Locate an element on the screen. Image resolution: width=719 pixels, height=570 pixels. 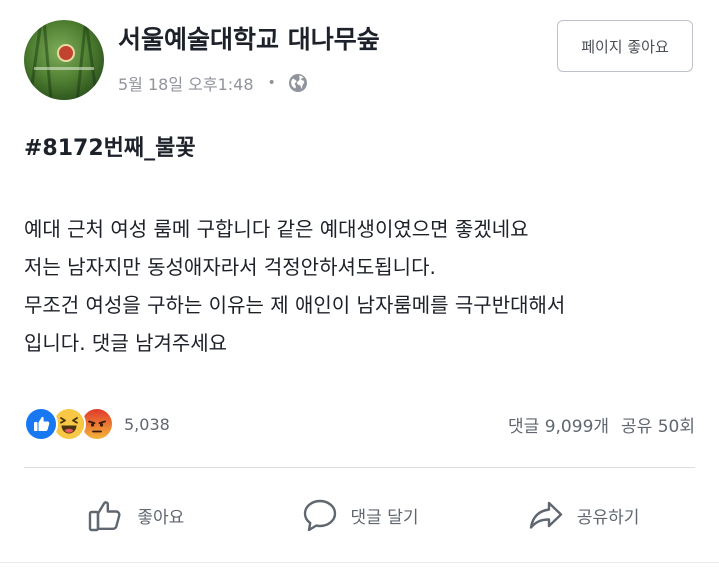
like-label: 좋아요 is located at coordinates (161, 517).